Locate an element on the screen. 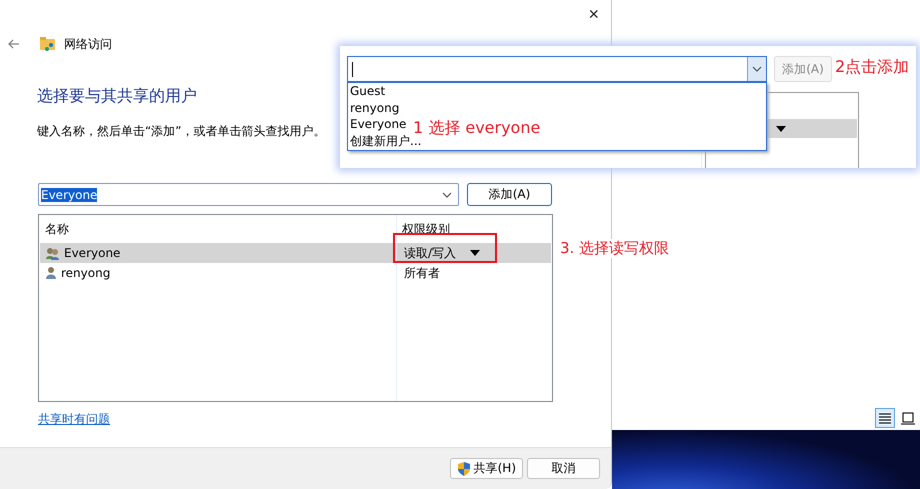 The height and width of the screenshot is (489, 920). user-row: renyong 所有者 is located at coordinates (295, 273).